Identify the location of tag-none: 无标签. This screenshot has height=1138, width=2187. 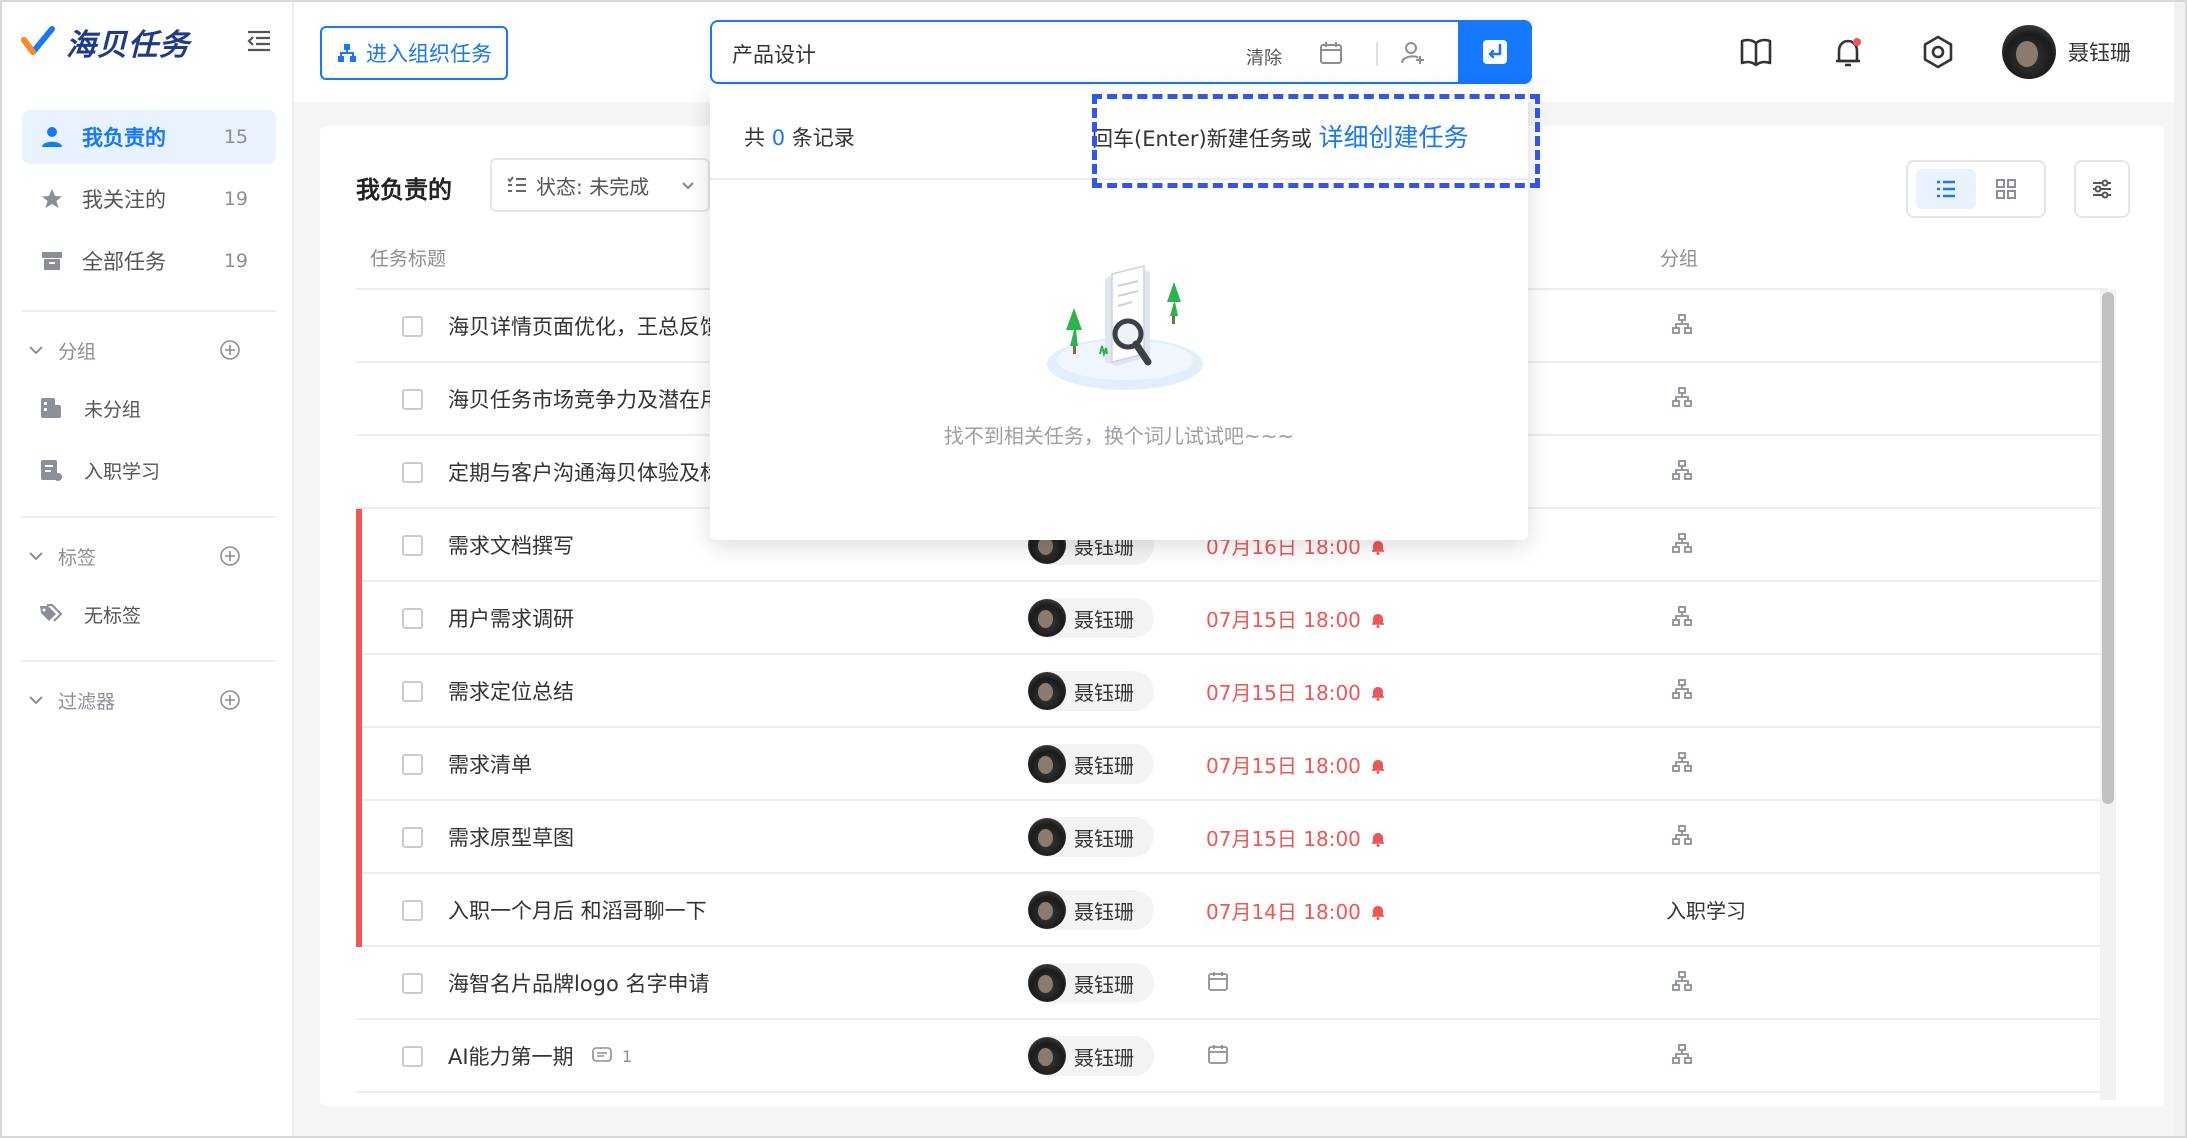
(89, 614).